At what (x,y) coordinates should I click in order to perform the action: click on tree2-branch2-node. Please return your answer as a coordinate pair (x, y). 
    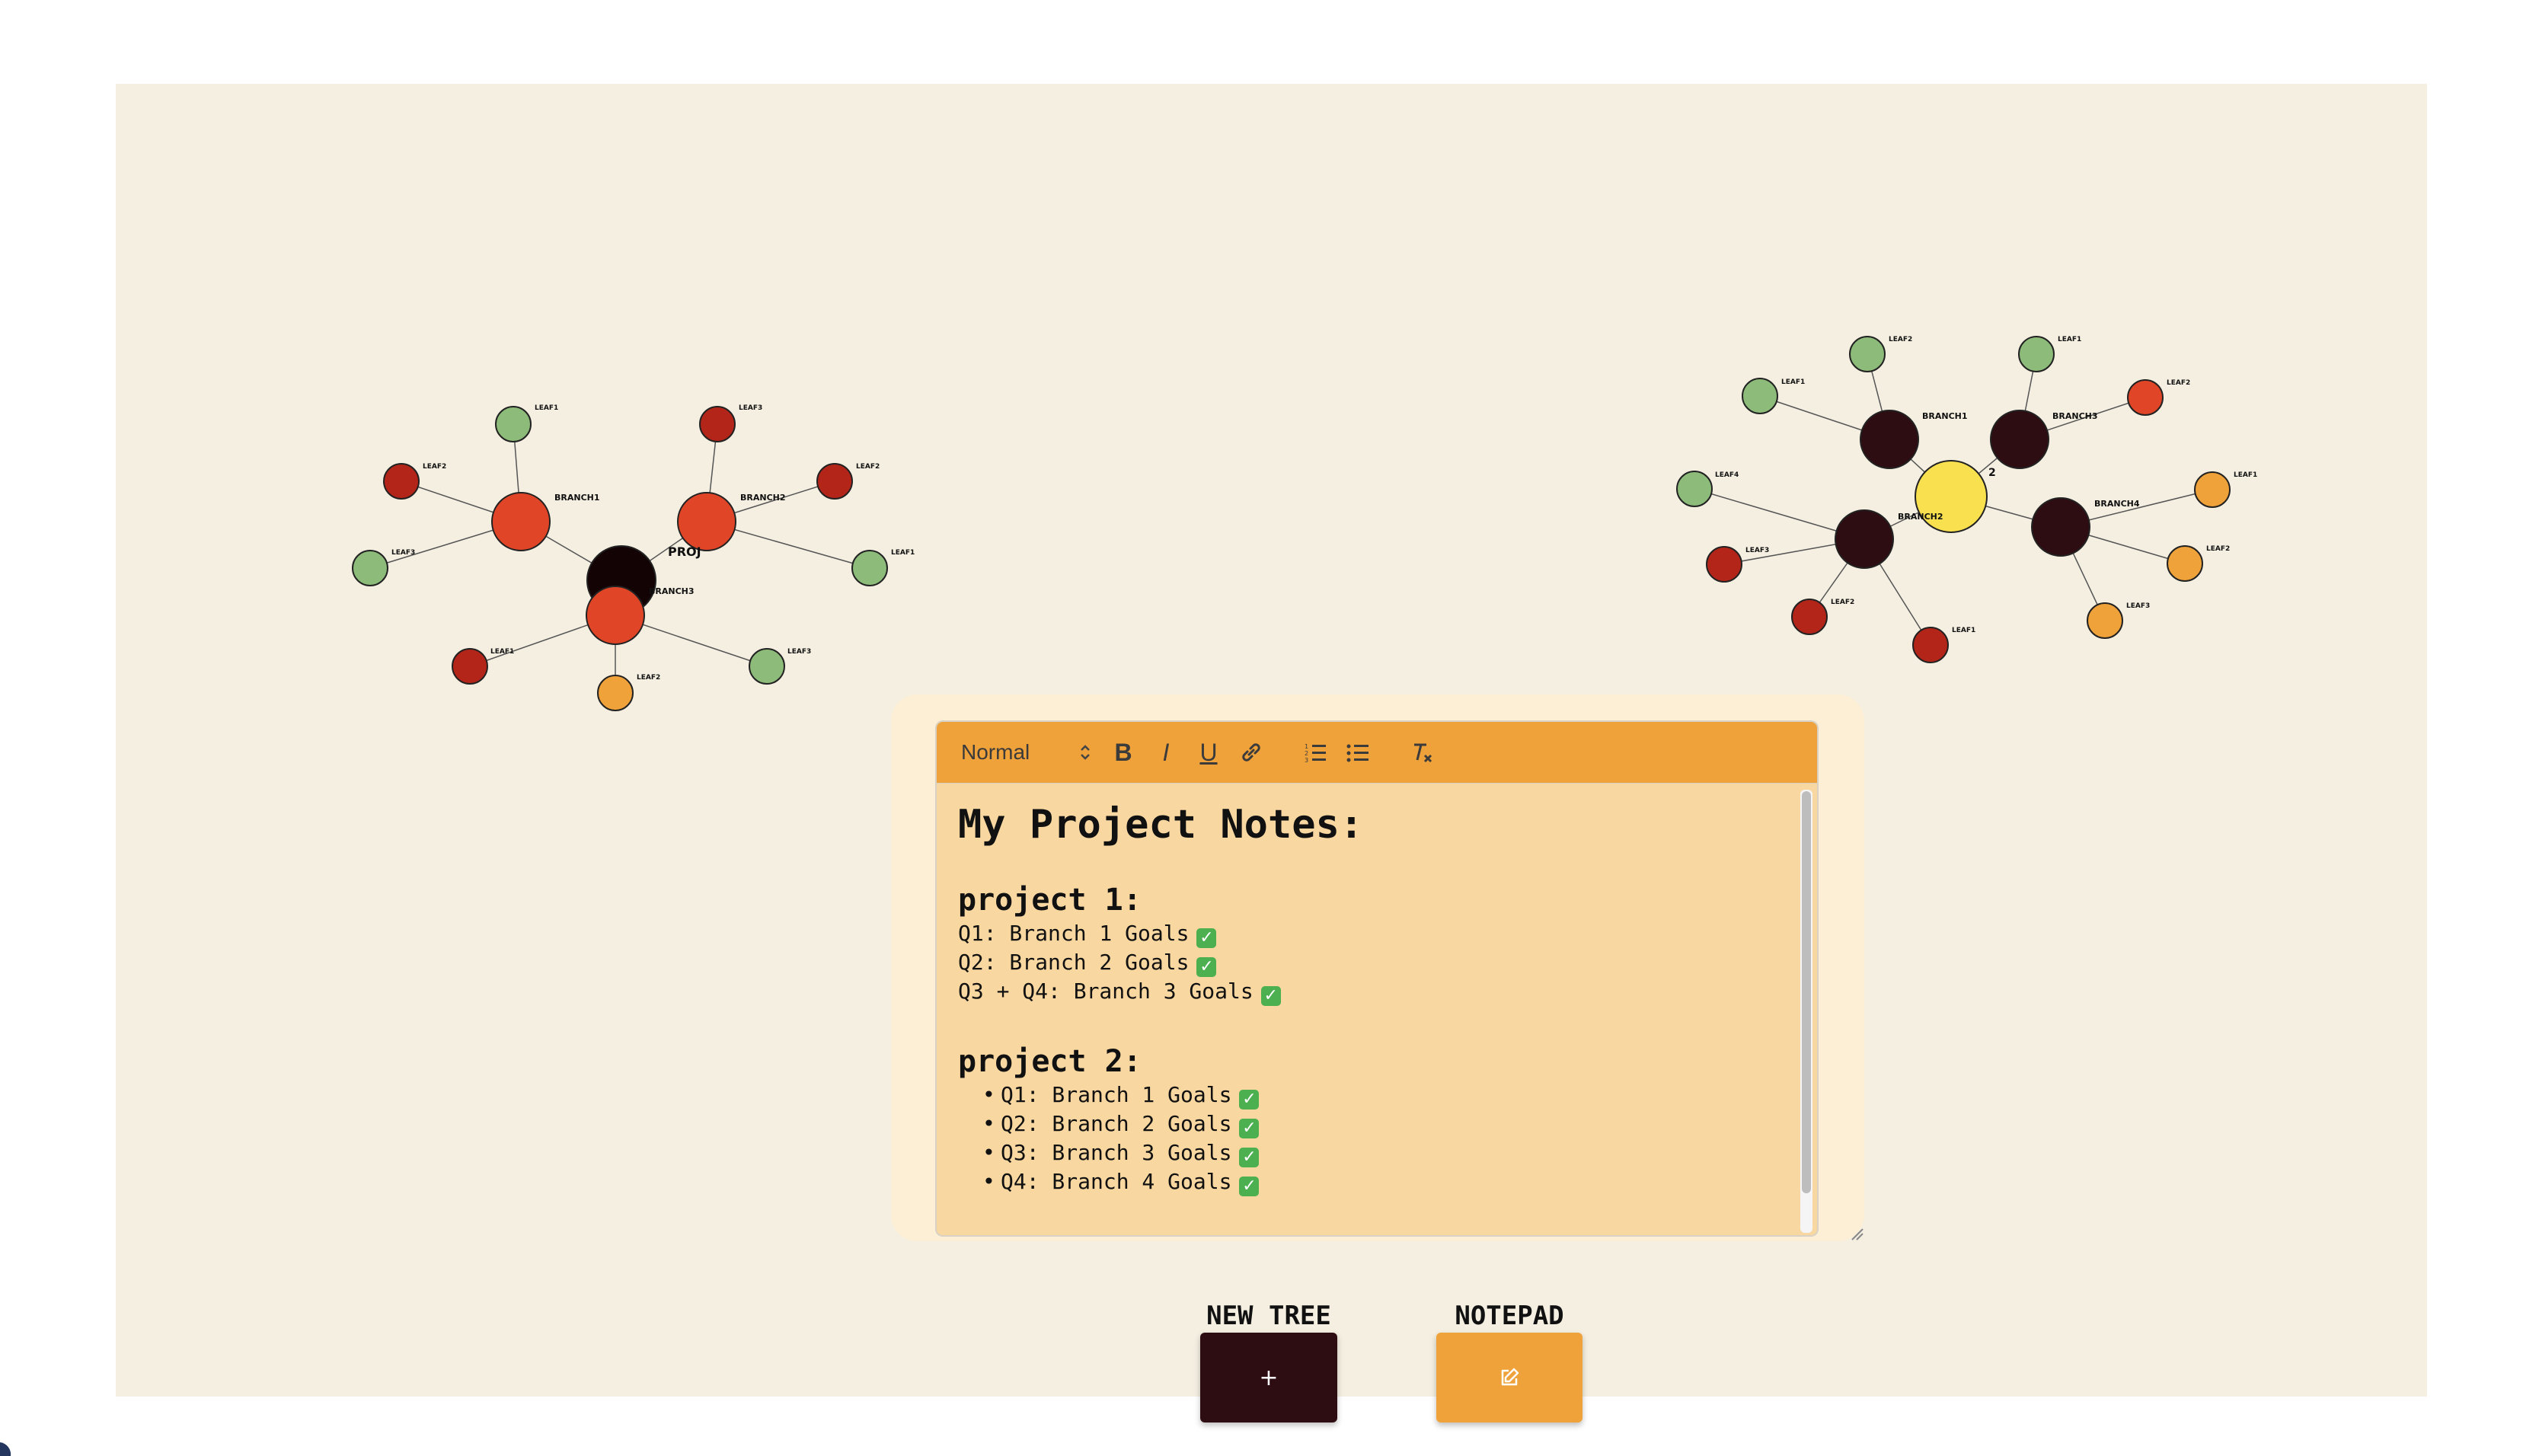
    Looking at the image, I should click on (1864, 539).